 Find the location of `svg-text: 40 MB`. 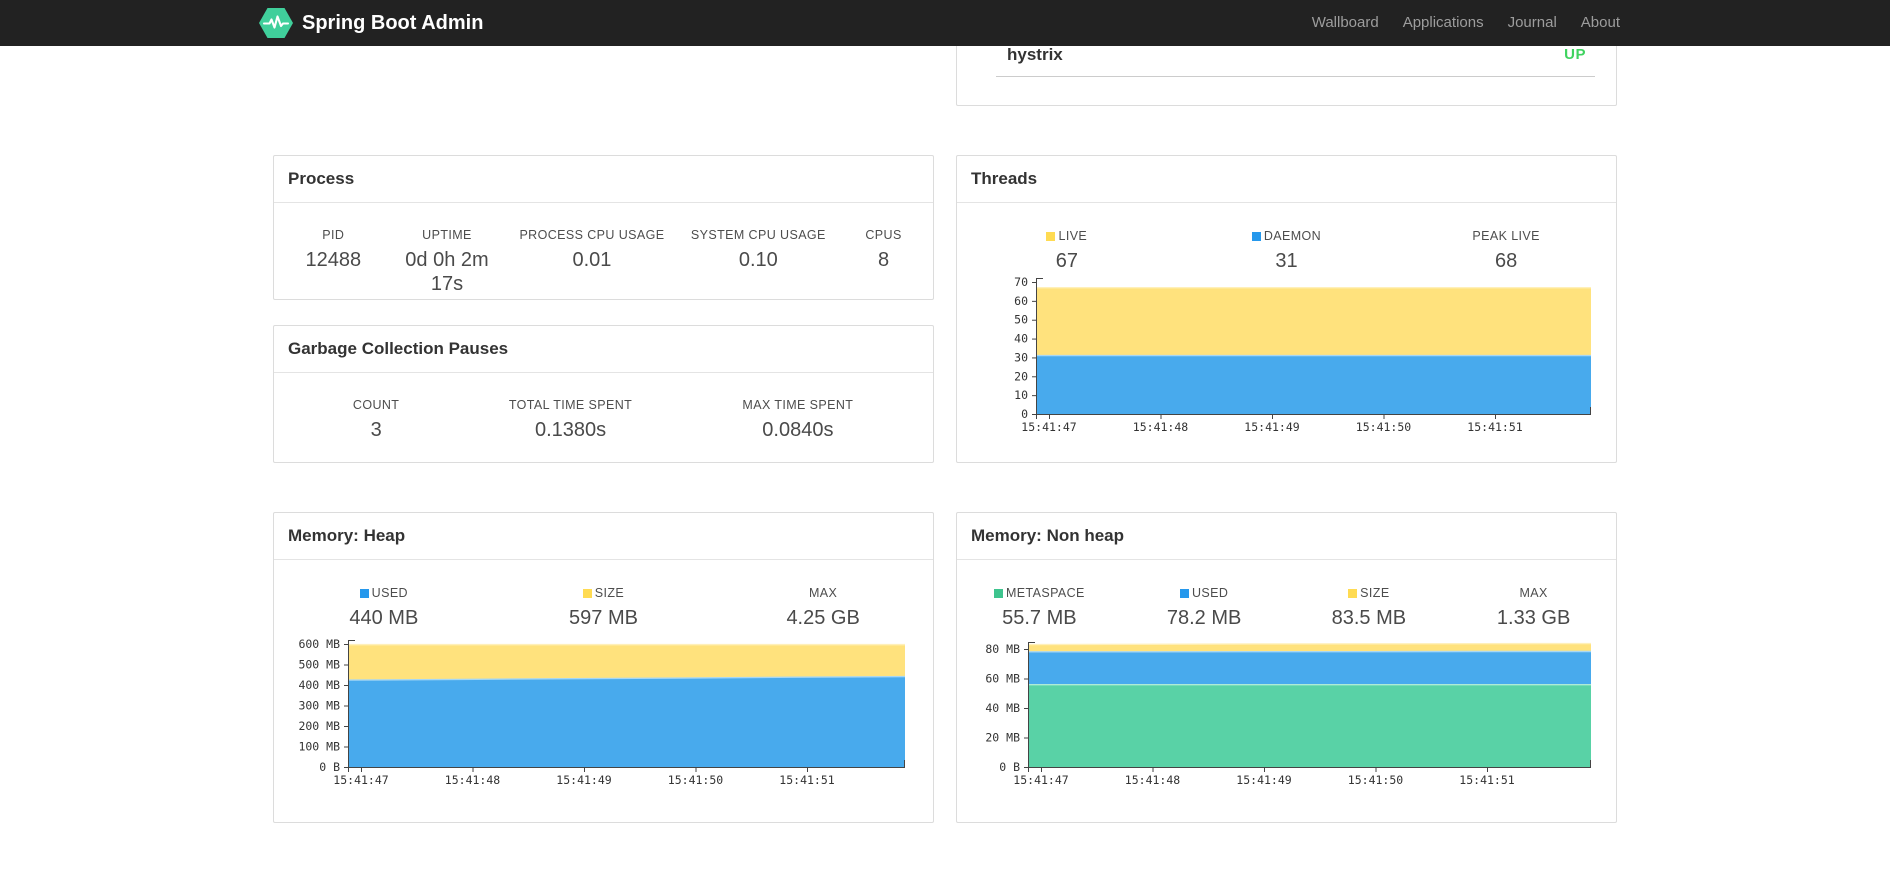

svg-text: 40 MB is located at coordinates (1002, 708).